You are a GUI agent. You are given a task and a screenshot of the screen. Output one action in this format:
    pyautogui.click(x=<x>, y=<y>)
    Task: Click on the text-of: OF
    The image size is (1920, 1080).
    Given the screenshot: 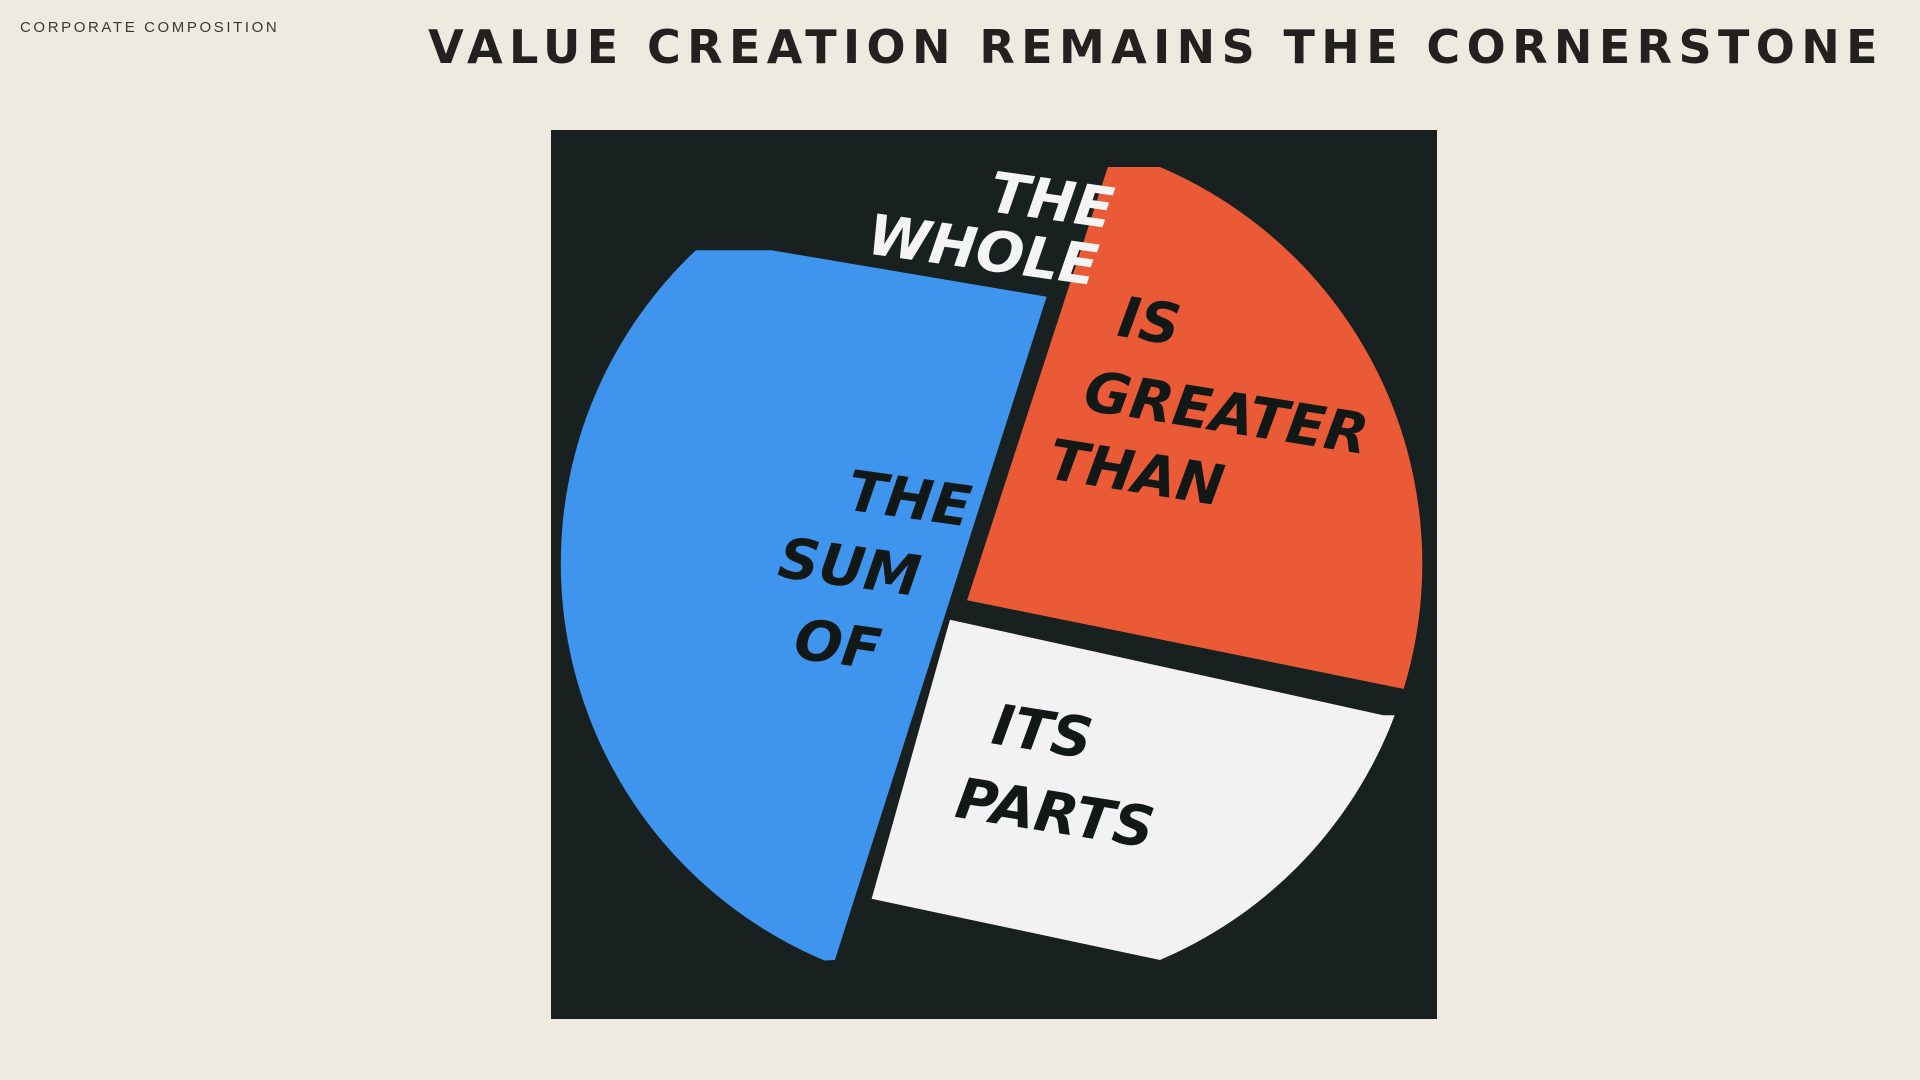 What is the action you would take?
    pyautogui.click(x=837, y=645)
    